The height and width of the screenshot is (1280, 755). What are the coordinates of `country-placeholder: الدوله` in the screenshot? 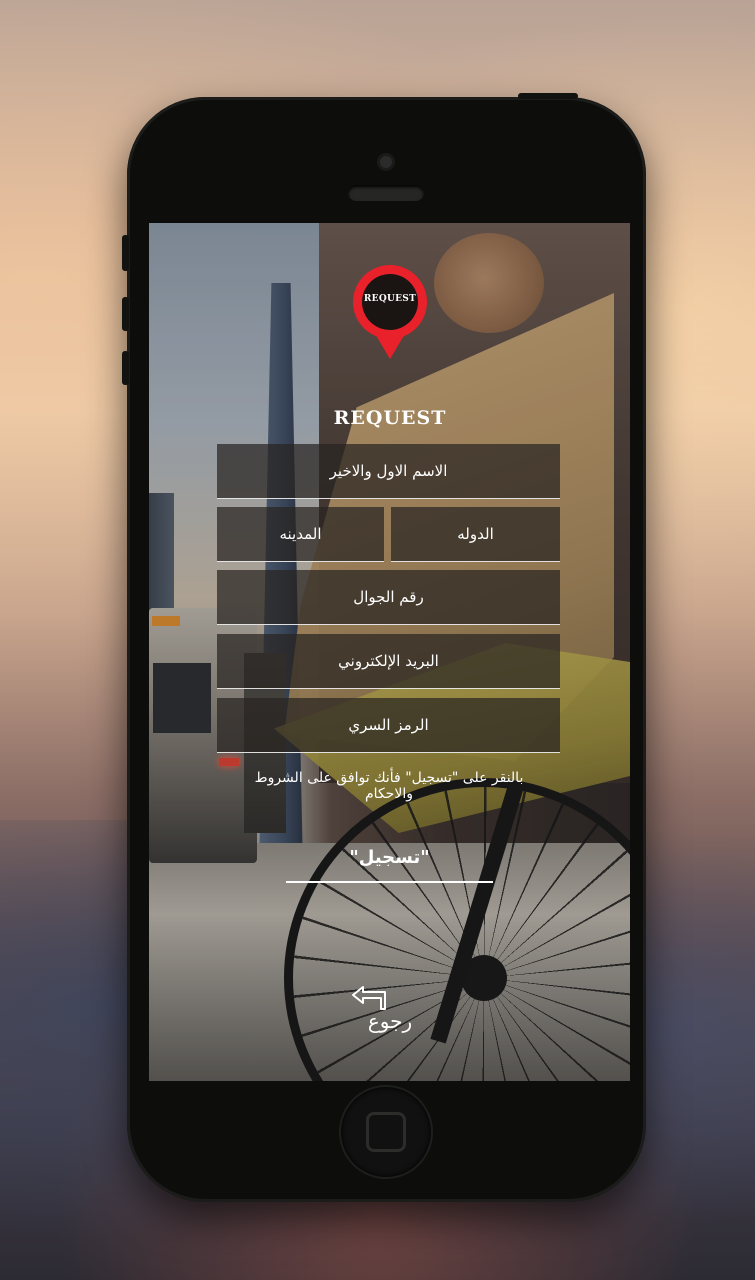 It's located at (475, 534).